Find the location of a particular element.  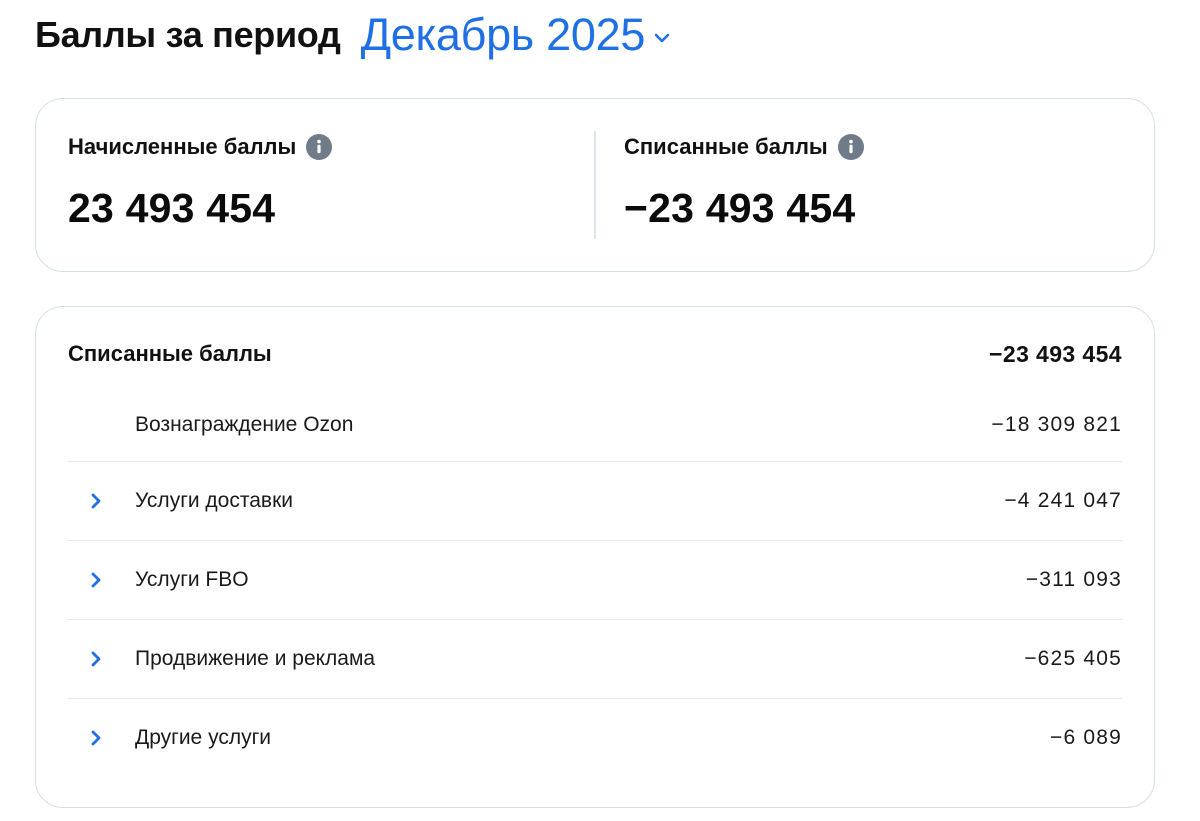

summary-divider is located at coordinates (595, 185).